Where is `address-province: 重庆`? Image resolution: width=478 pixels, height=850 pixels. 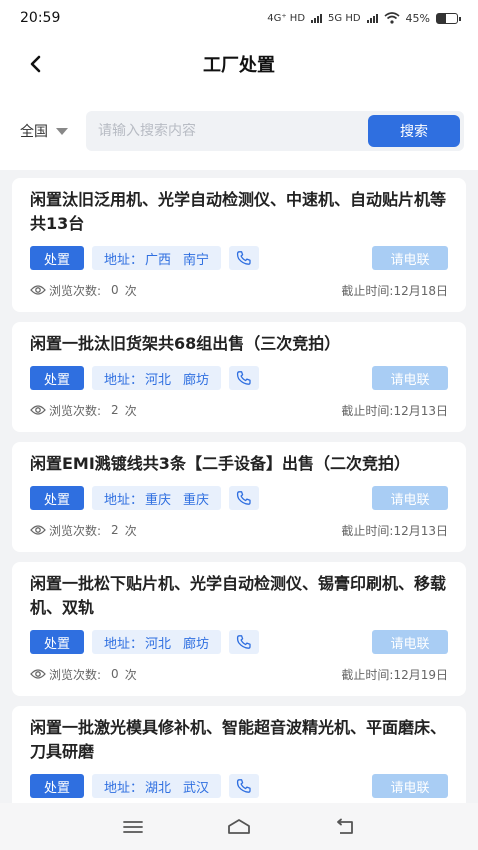
address-province: 重庆 is located at coordinates (158, 500).